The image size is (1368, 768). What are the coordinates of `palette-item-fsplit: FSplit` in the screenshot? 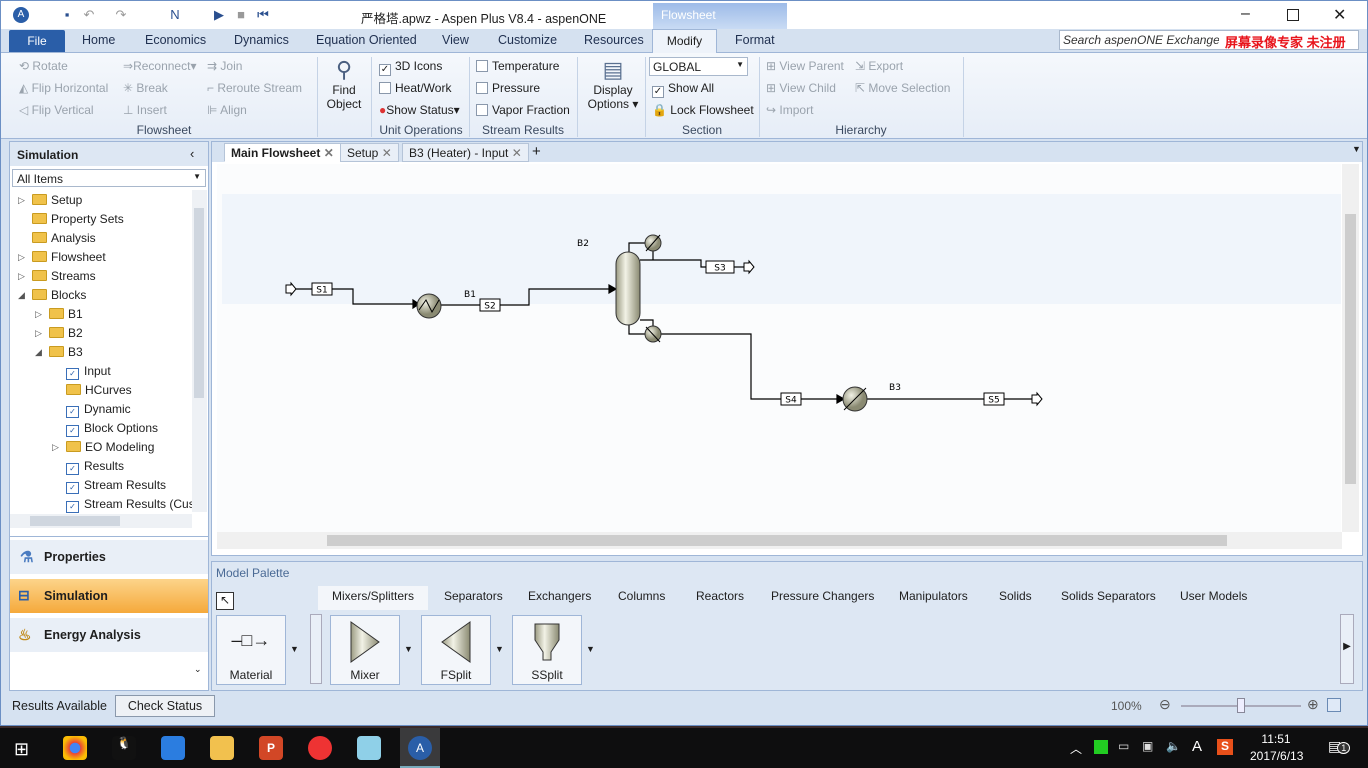 It's located at (456, 650).